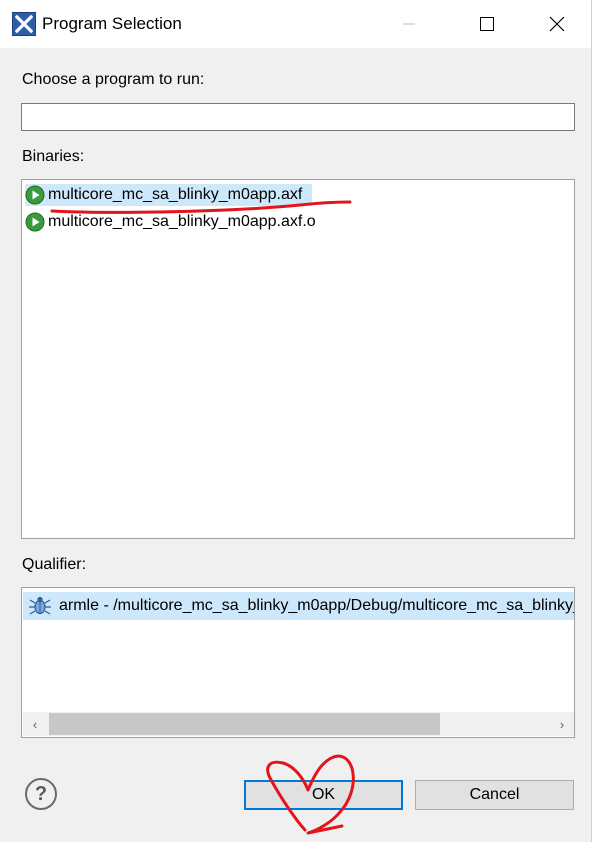 This screenshot has width=592, height=842. What do you see at coordinates (24, 24) in the screenshot?
I see `x-app-icon` at bounding box center [24, 24].